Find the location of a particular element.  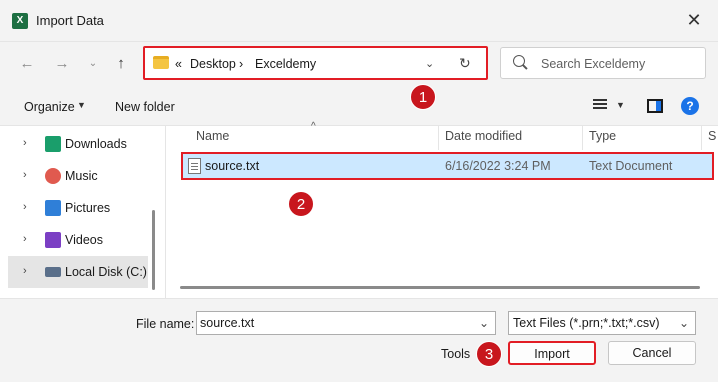

step-badge-1: 1 is located at coordinates (423, 97).